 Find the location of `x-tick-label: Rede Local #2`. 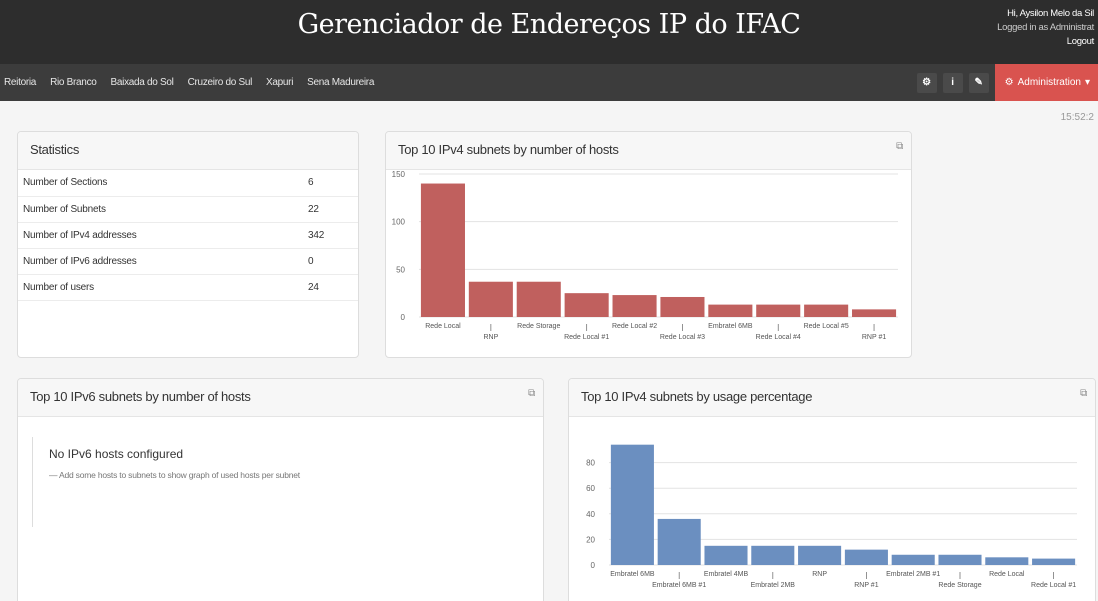

x-tick-label: Rede Local #2 is located at coordinates (634, 326).